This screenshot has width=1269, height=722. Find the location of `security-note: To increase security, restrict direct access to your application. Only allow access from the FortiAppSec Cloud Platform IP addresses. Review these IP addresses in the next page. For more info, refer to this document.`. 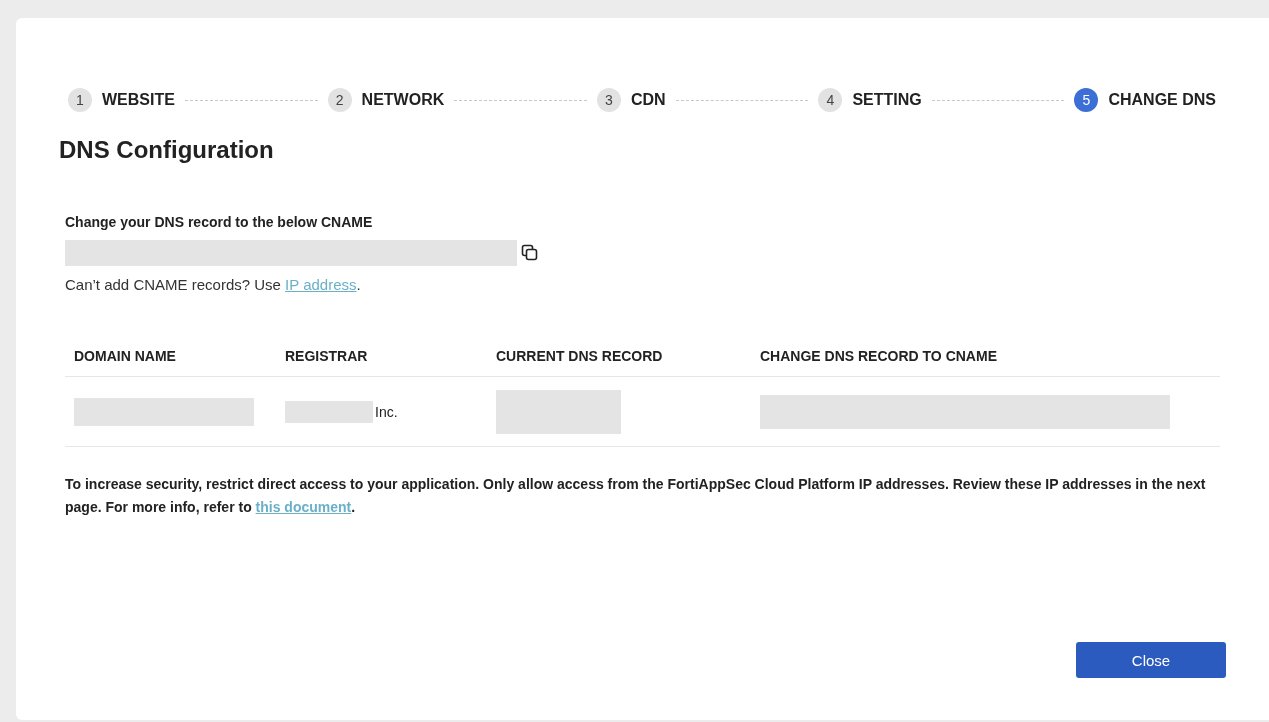

security-note: To increase security, restrict direct access to your application. Only allow access from the FortiAppSec Cloud Platform IP addresses. Review these IP addresses in the next page. For more info, refer to this document. is located at coordinates (636, 496).